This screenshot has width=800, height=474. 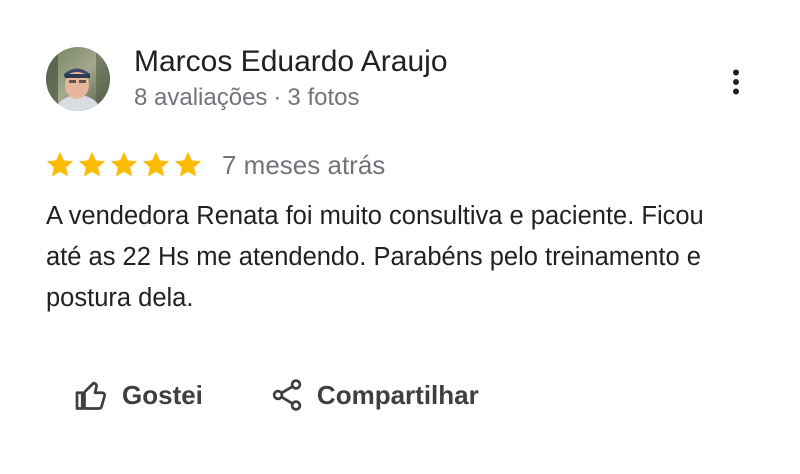 What do you see at coordinates (287, 395) in the screenshot?
I see `share-icon` at bounding box center [287, 395].